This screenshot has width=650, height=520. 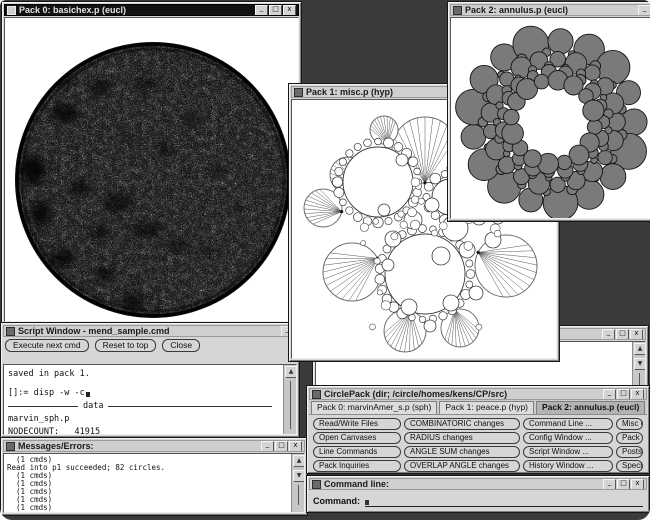 I want to click on message-line: (1 cmds), so click(x=34, y=512).